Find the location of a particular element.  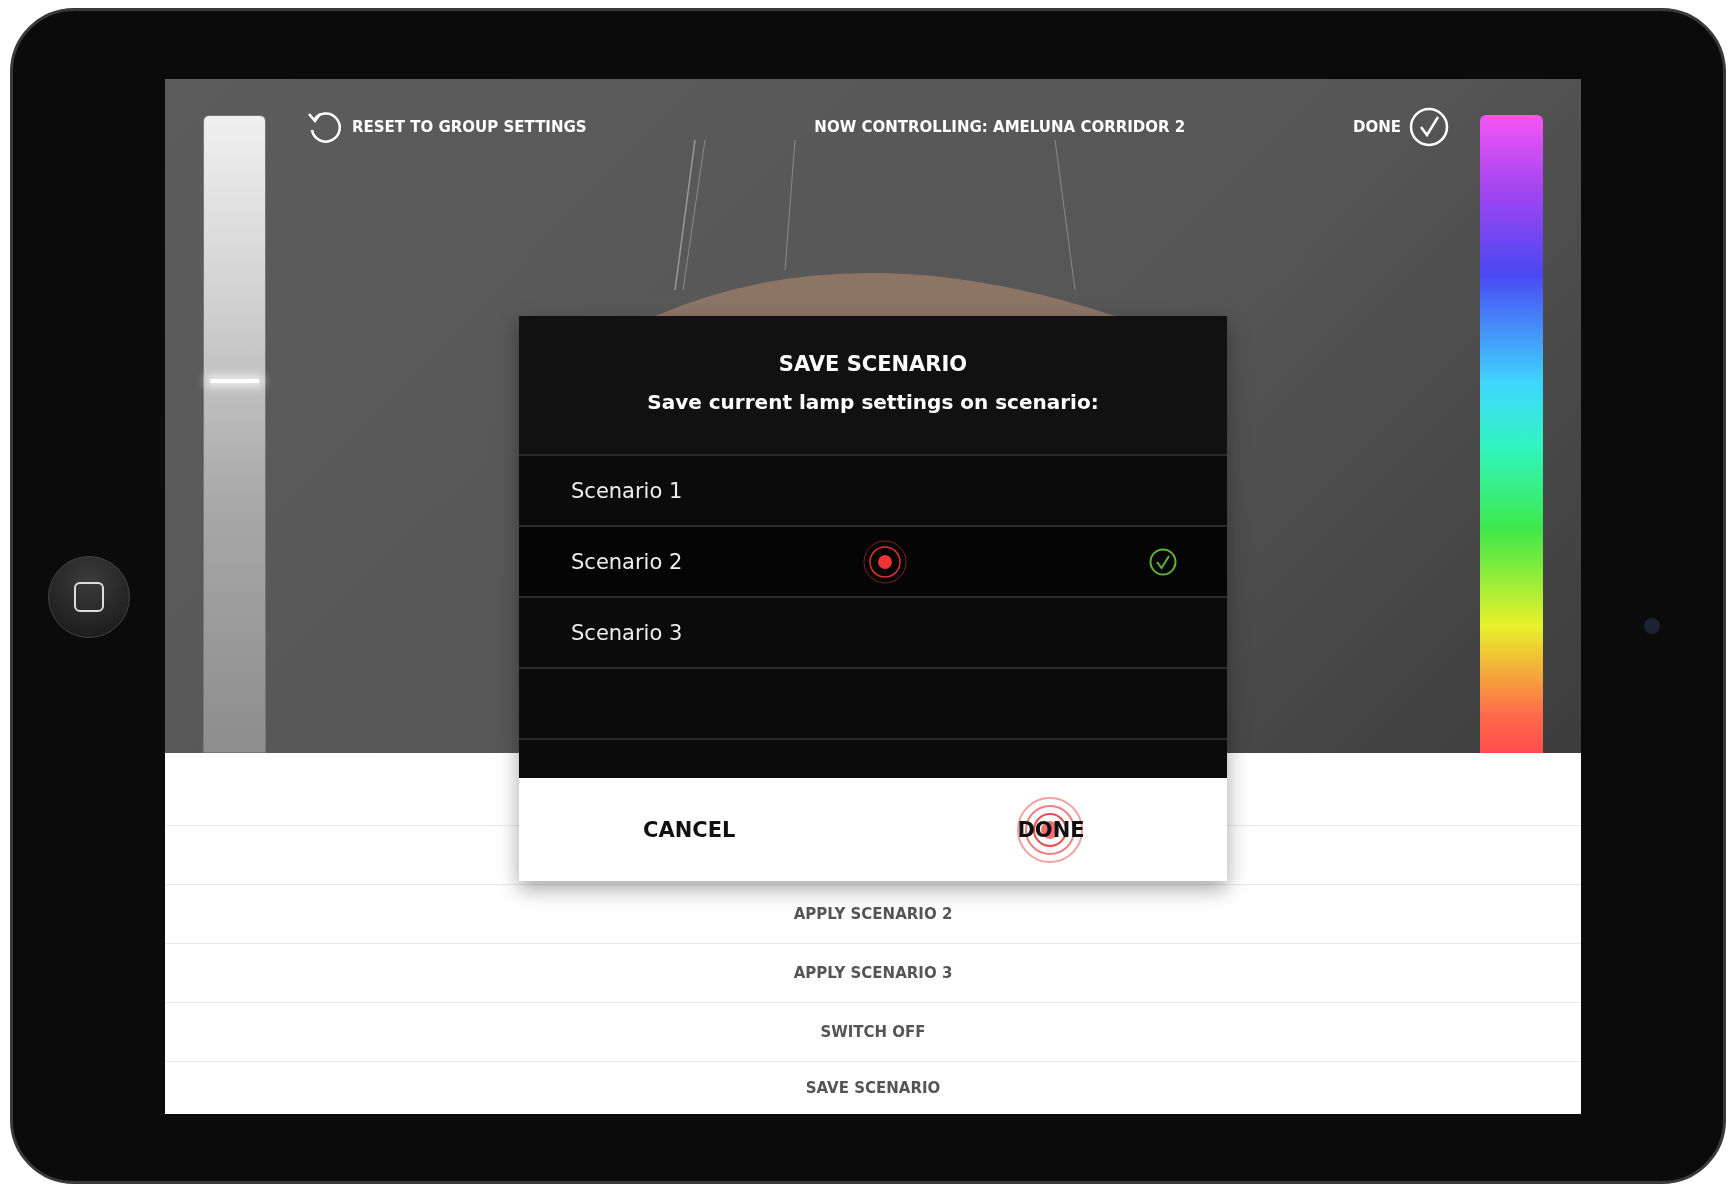

touch-indicator-icon is located at coordinates (885, 562).